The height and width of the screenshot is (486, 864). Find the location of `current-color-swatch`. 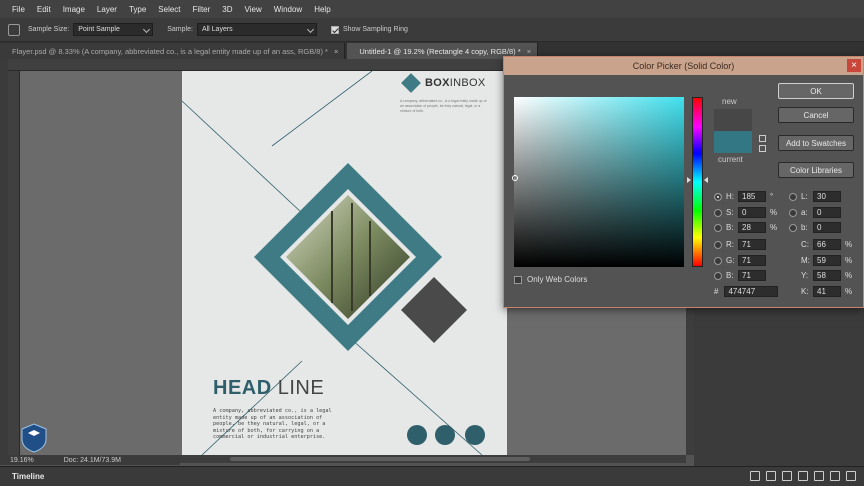

current-color-swatch is located at coordinates (733, 142).